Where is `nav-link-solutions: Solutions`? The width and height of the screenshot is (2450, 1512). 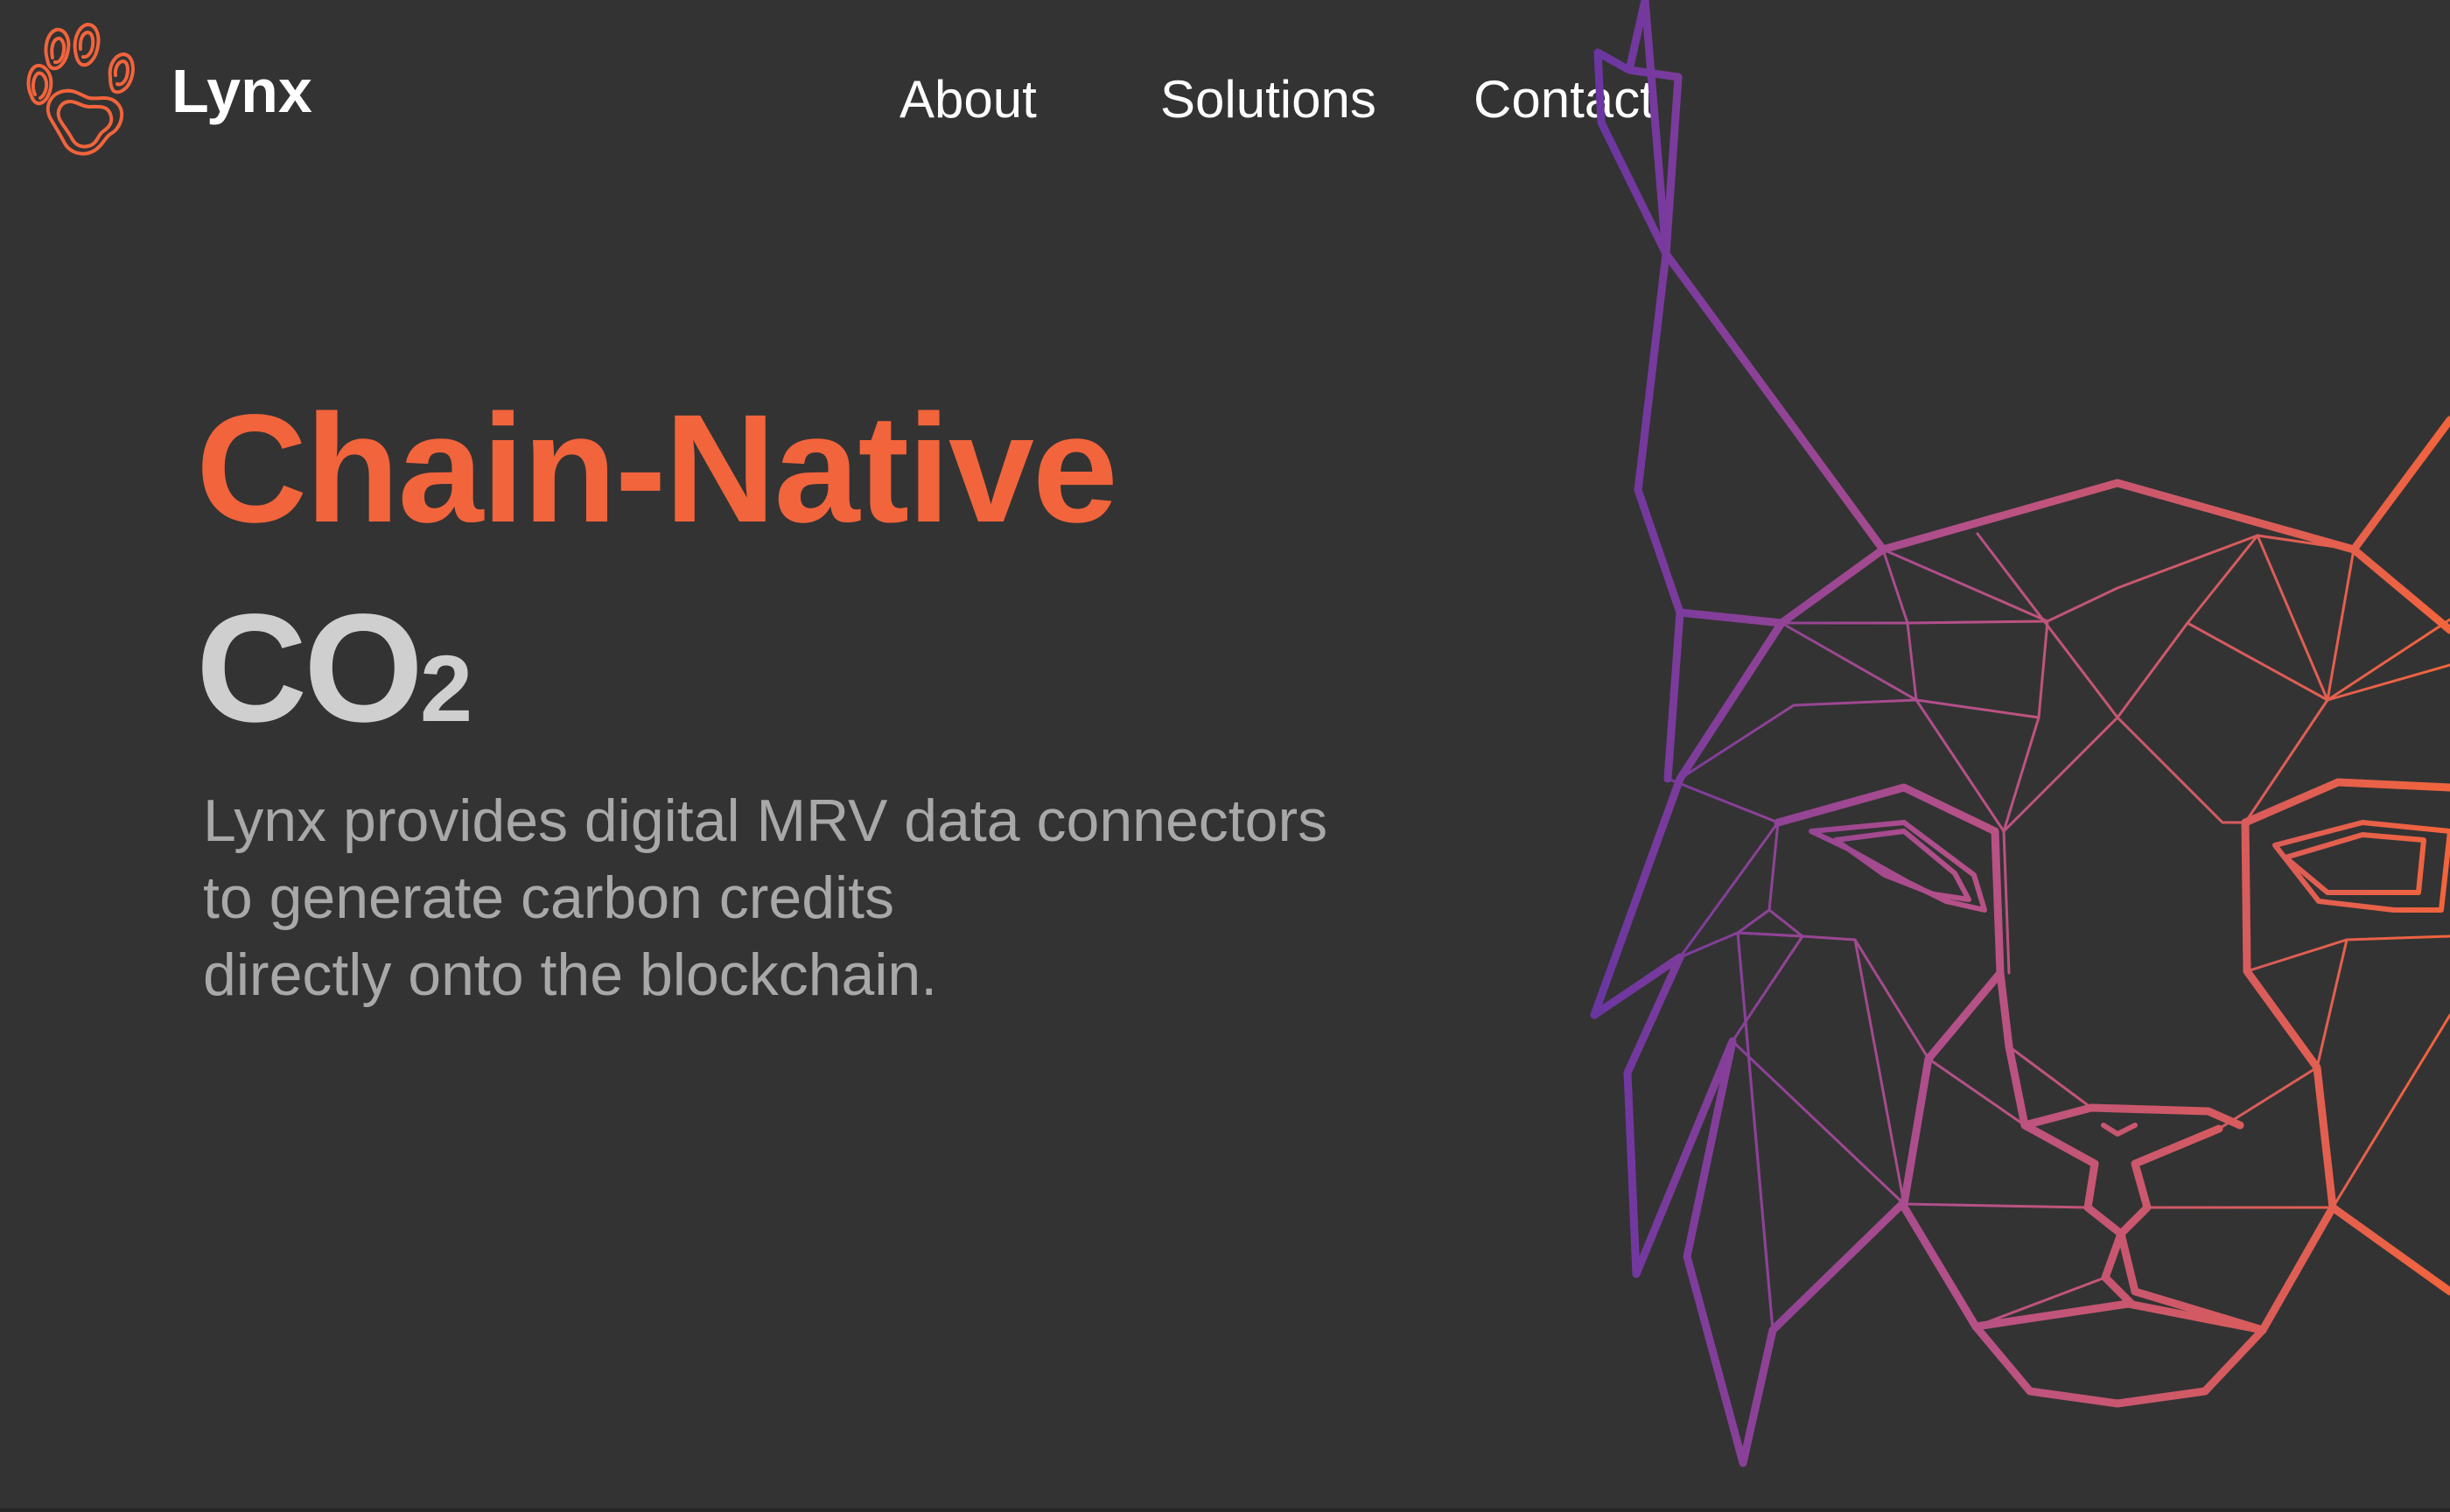
nav-link-solutions: Solutions is located at coordinates (1268, 99).